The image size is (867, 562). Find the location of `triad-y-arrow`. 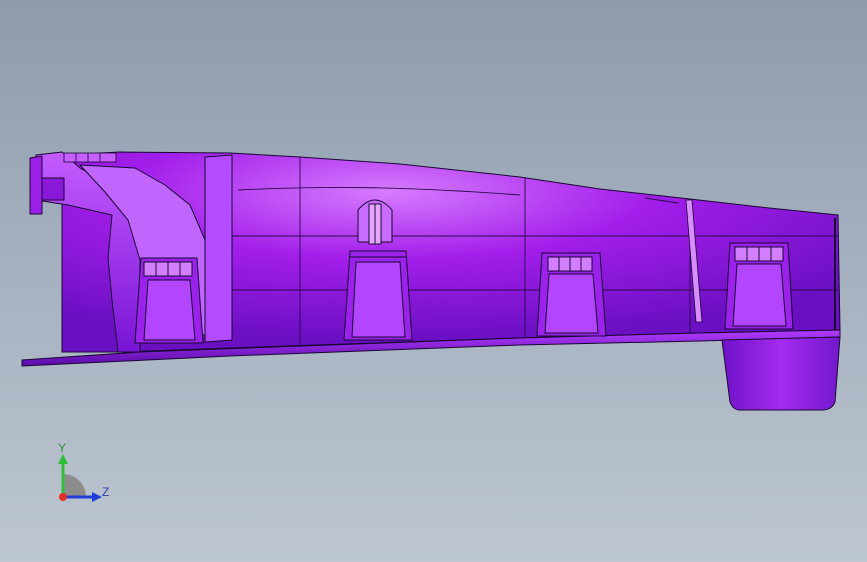

triad-y-arrow is located at coordinates (63, 459).